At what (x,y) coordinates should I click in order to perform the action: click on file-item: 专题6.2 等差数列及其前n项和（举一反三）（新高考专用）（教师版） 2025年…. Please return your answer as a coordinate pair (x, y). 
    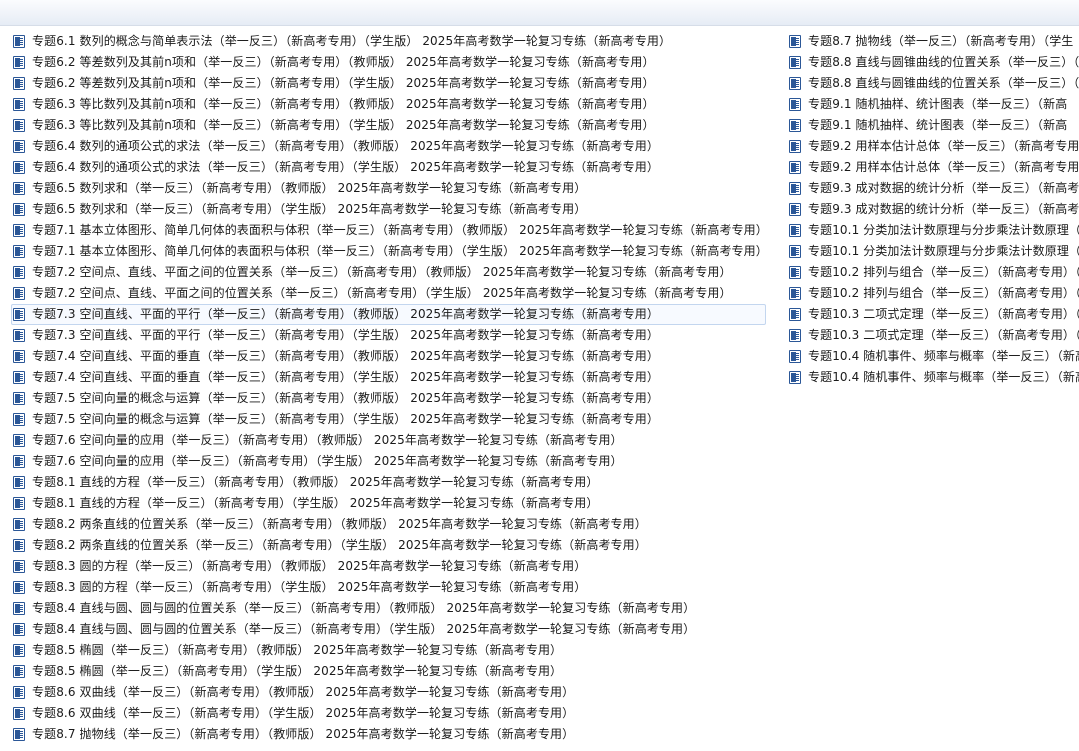
    Looking at the image, I should click on (388, 62).